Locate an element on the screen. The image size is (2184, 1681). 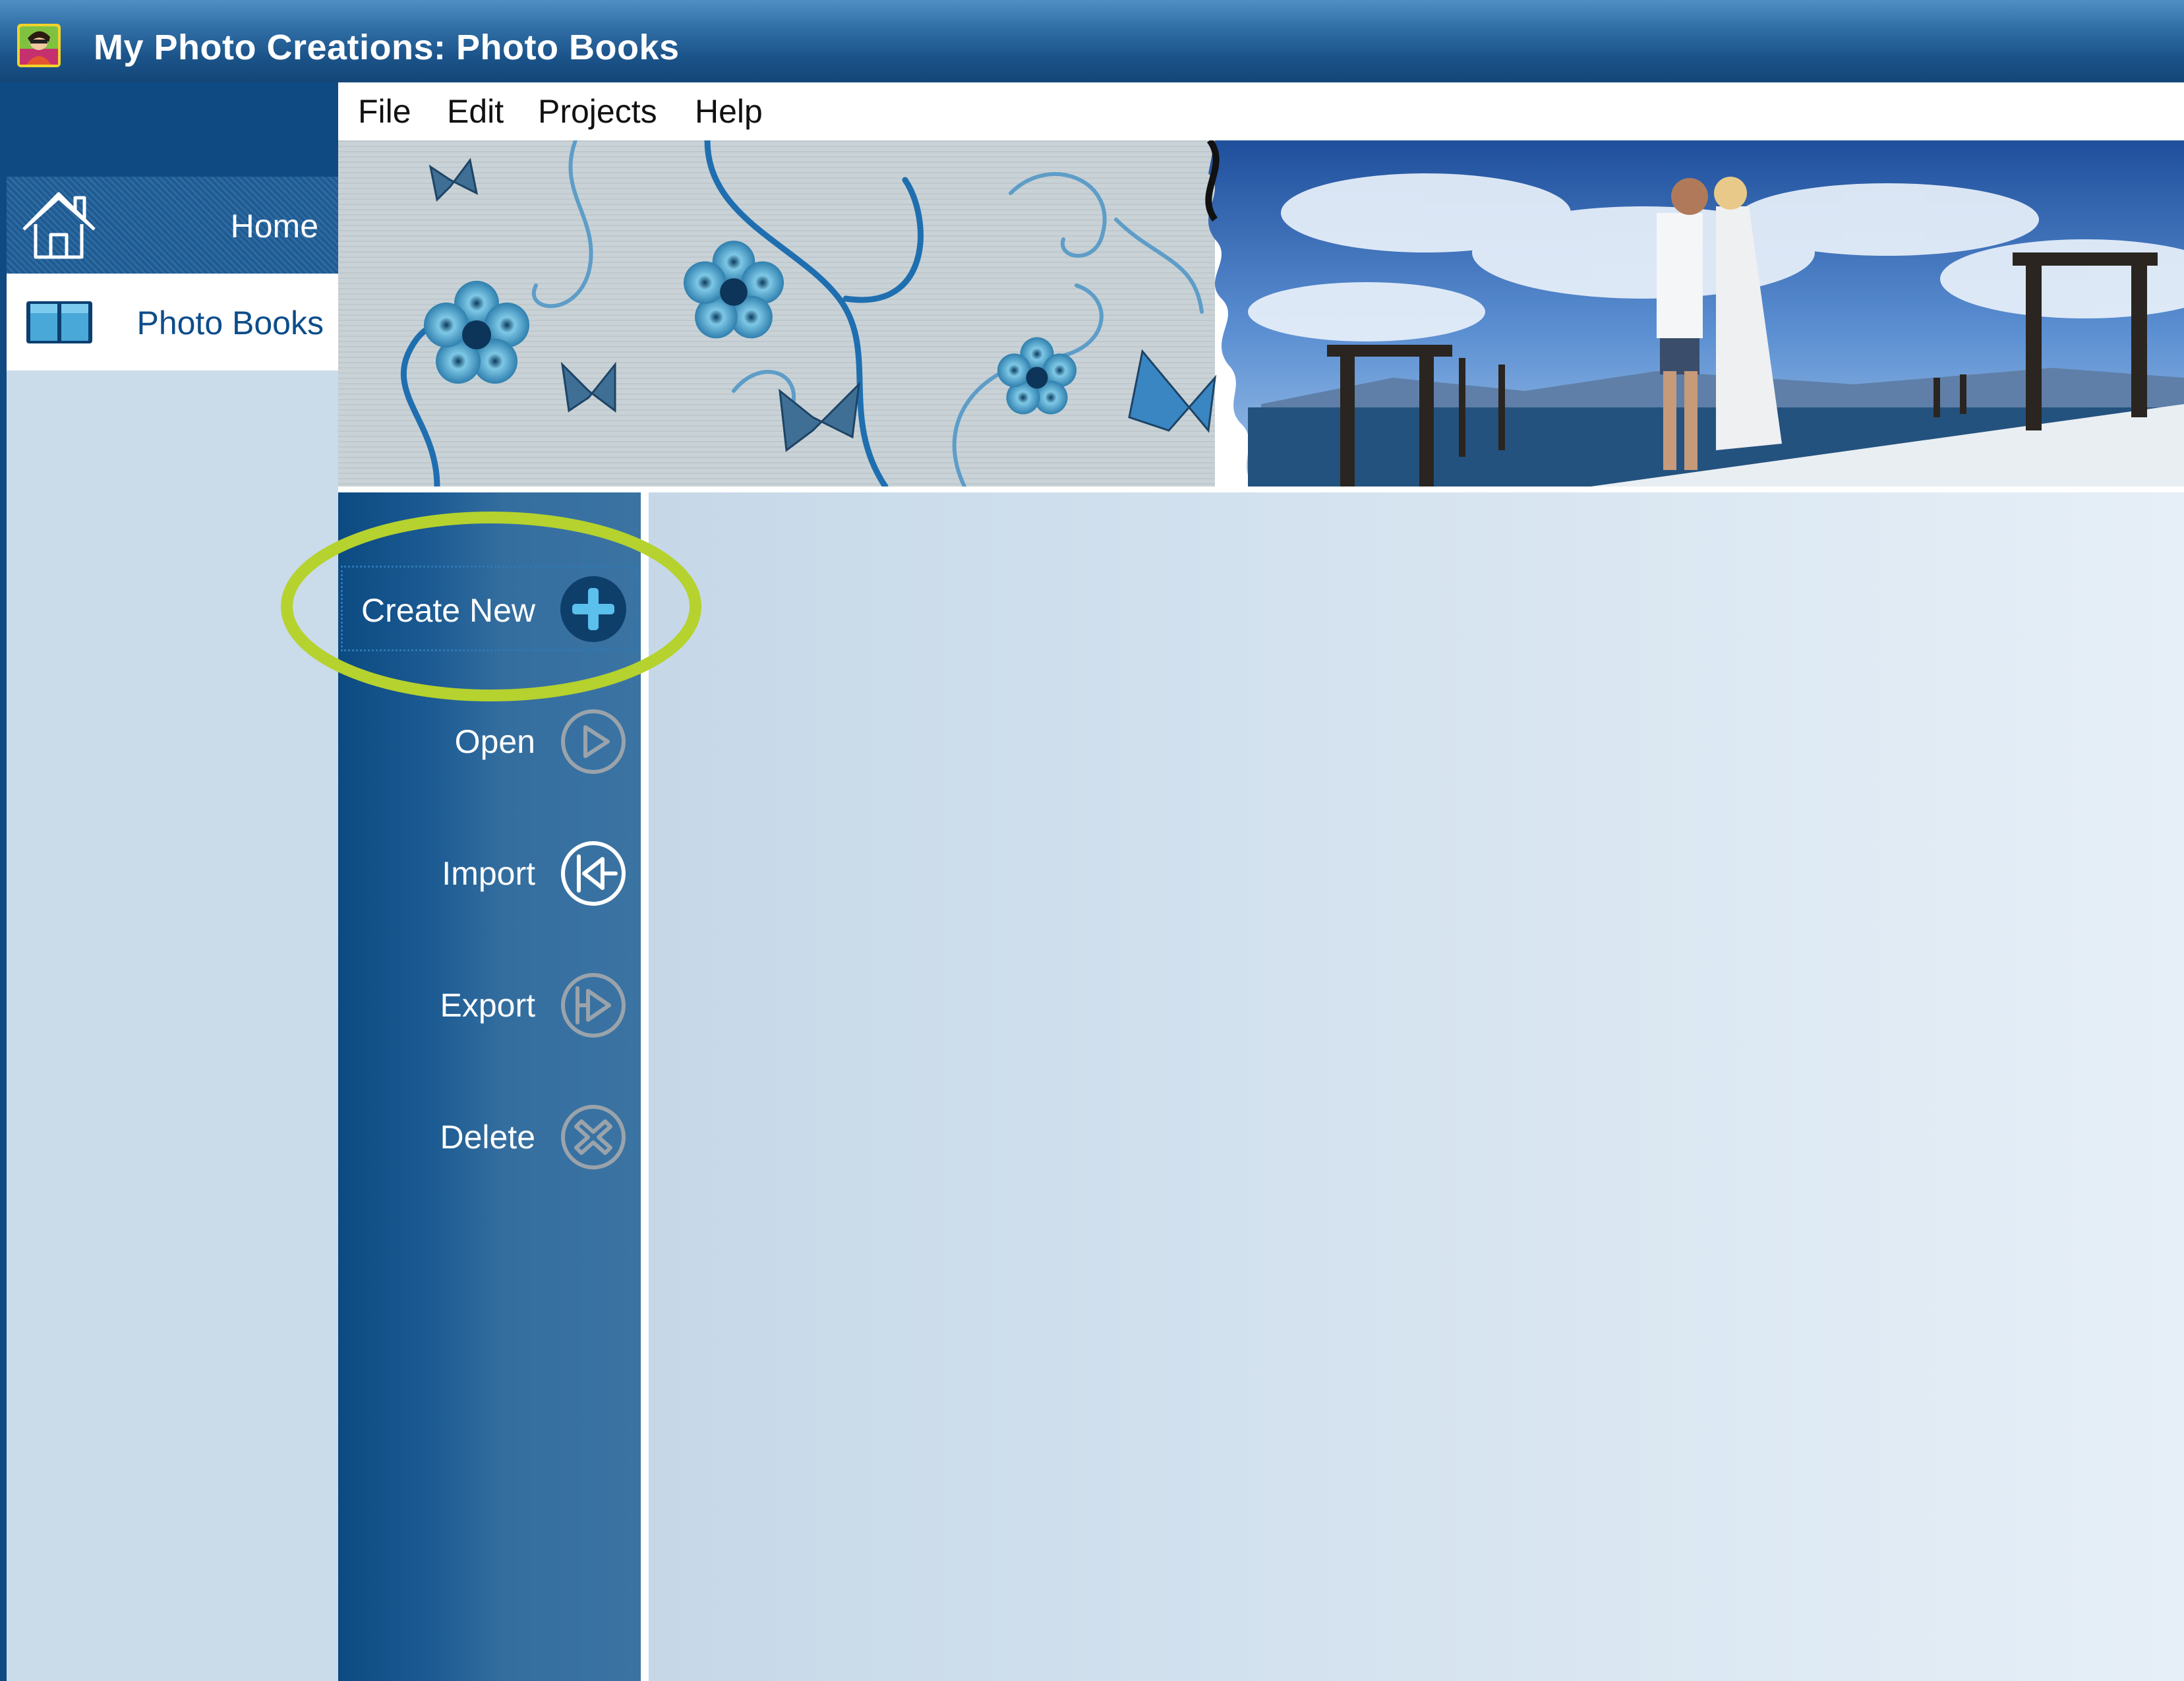
highlight-ellipse is located at coordinates (491, 606).